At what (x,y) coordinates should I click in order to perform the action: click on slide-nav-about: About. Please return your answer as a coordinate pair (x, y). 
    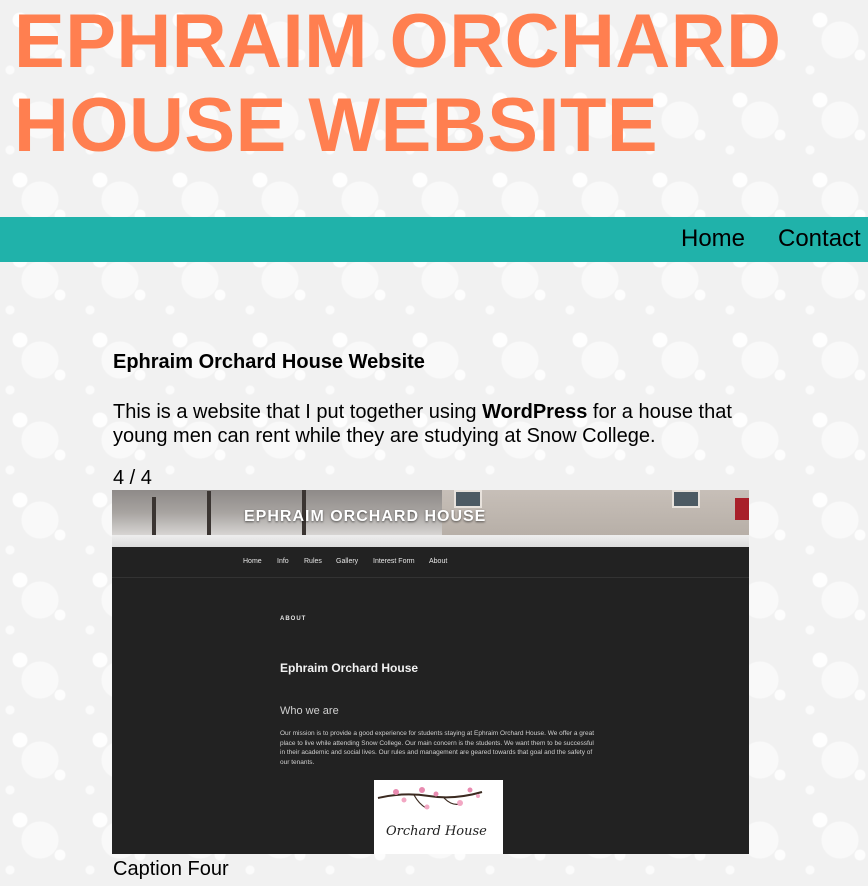
    Looking at the image, I should click on (438, 561).